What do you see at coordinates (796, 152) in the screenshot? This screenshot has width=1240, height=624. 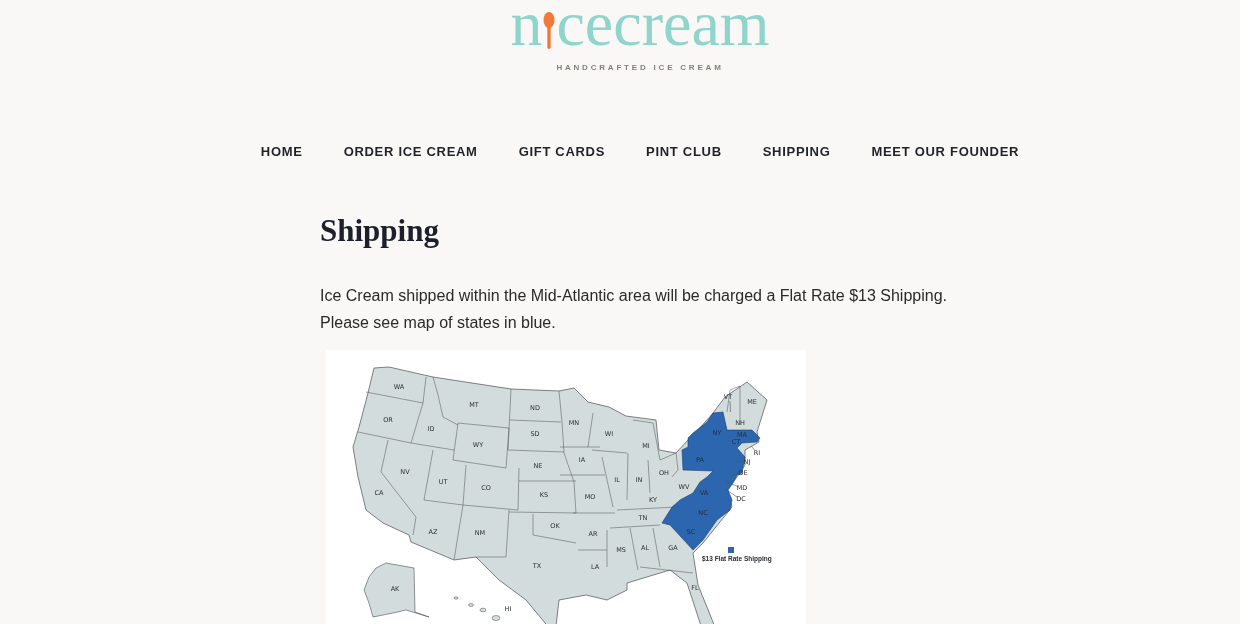 I see `nav-link: SHIPPING` at bounding box center [796, 152].